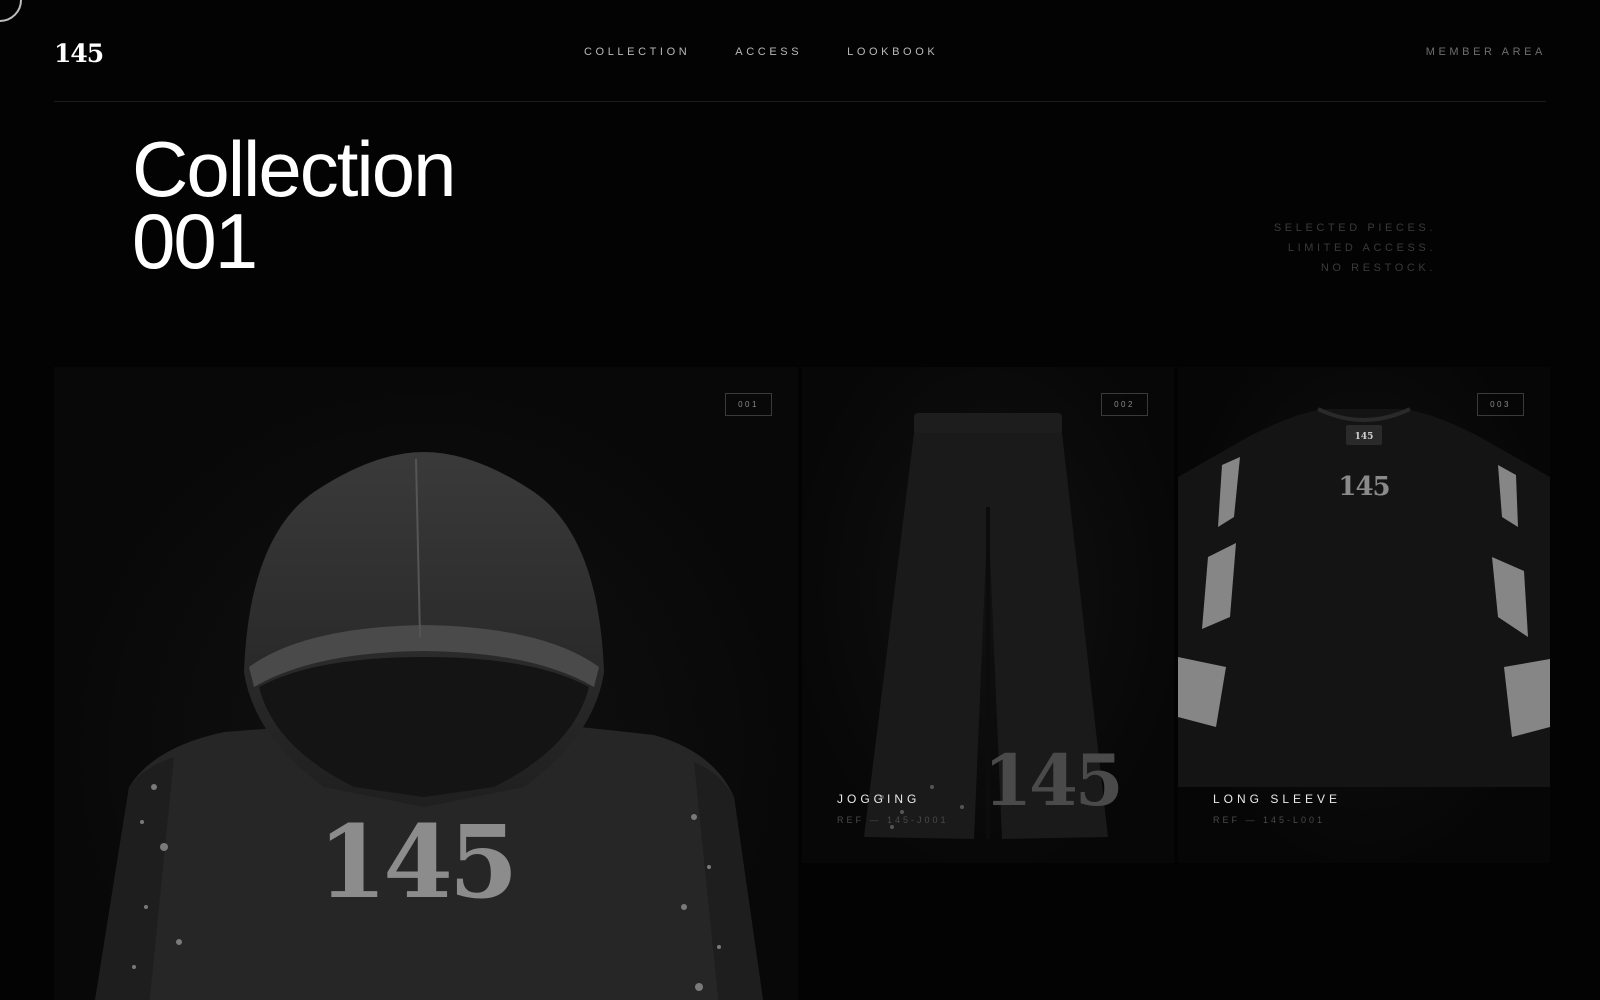 This screenshot has height=1000, width=1600. I want to click on main-nav: COLLECTION ACCESS LOOKBOOK, so click(761, 52).